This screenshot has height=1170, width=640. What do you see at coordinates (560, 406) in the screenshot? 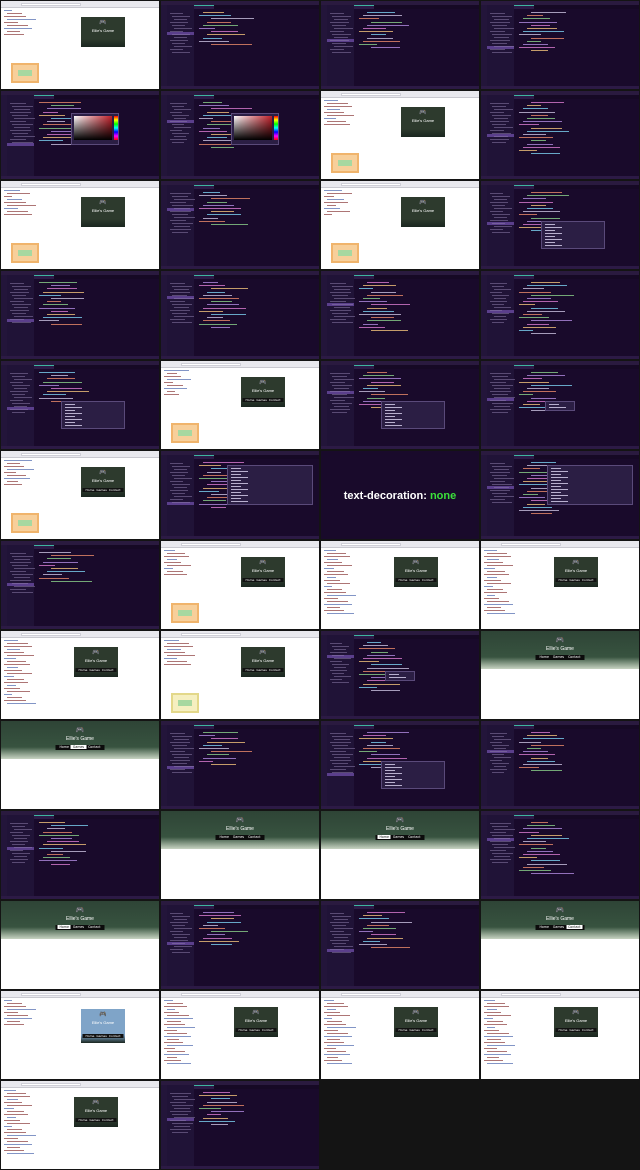
I see `autocomplete-popup` at bounding box center [560, 406].